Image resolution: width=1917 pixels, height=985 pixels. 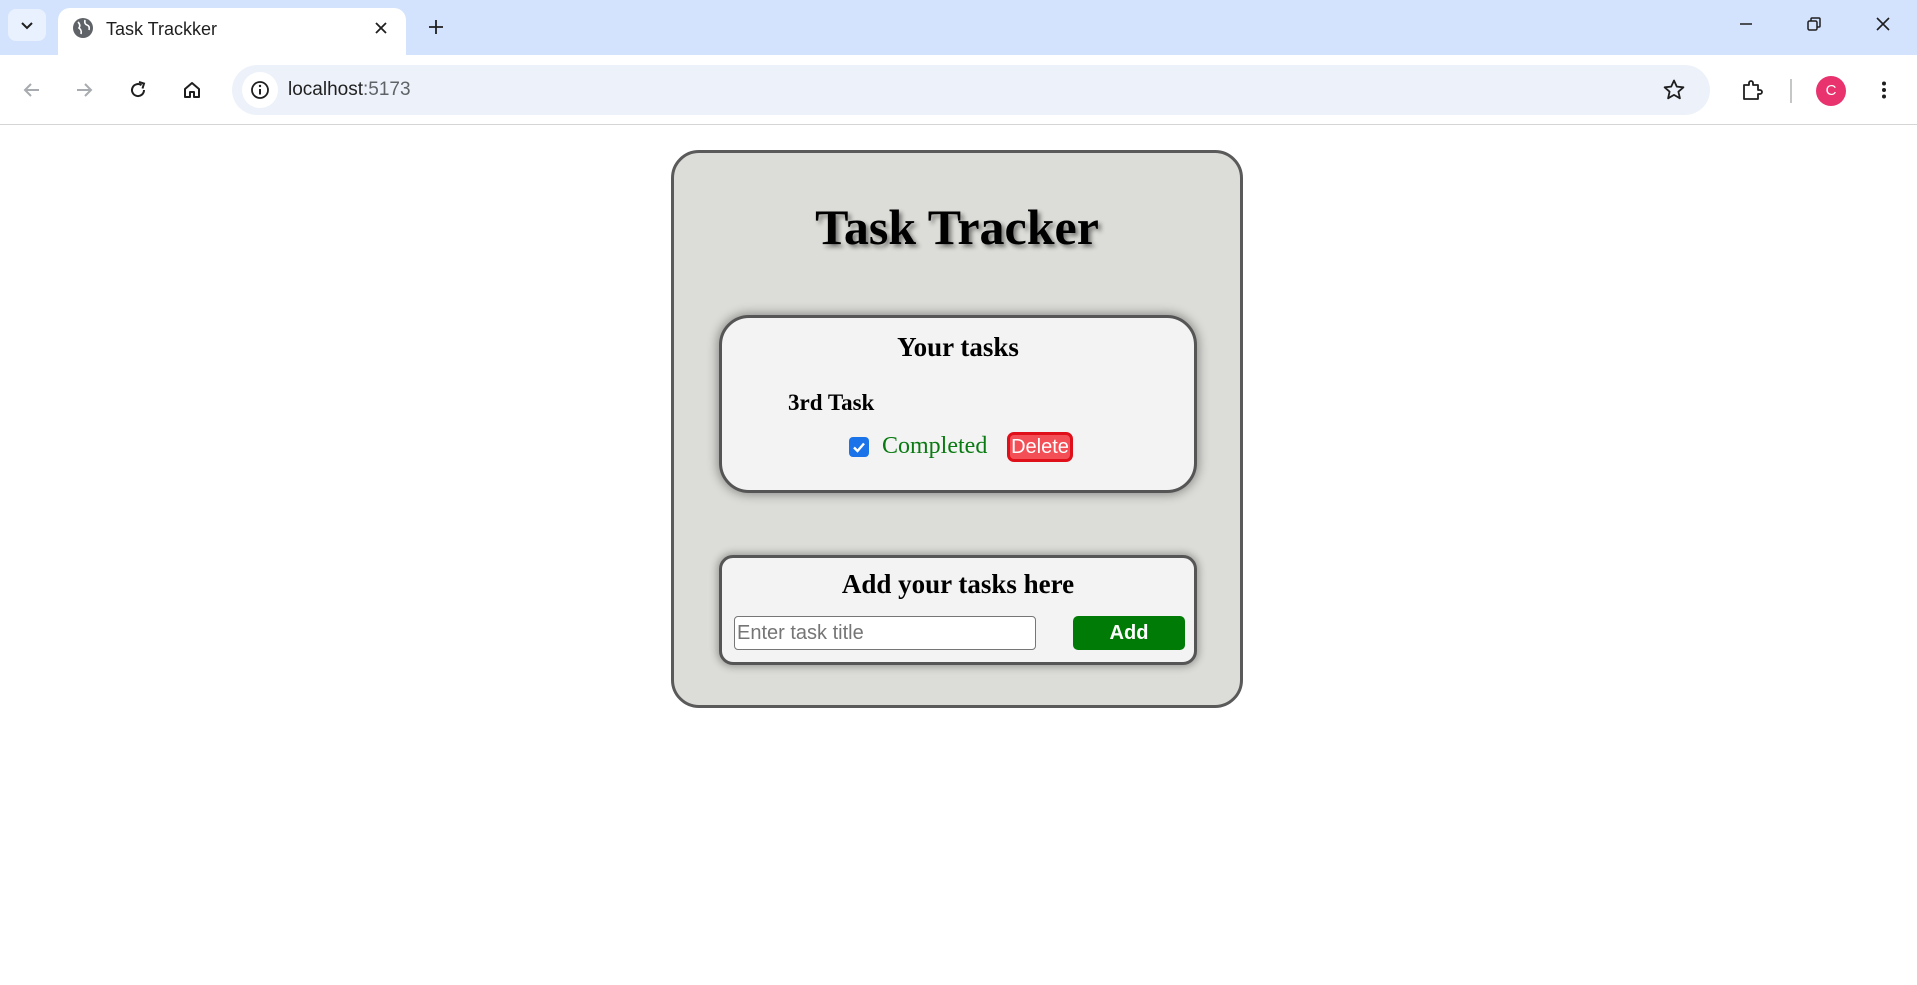 I want to click on tab-title: Task Trackker, so click(x=162, y=29).